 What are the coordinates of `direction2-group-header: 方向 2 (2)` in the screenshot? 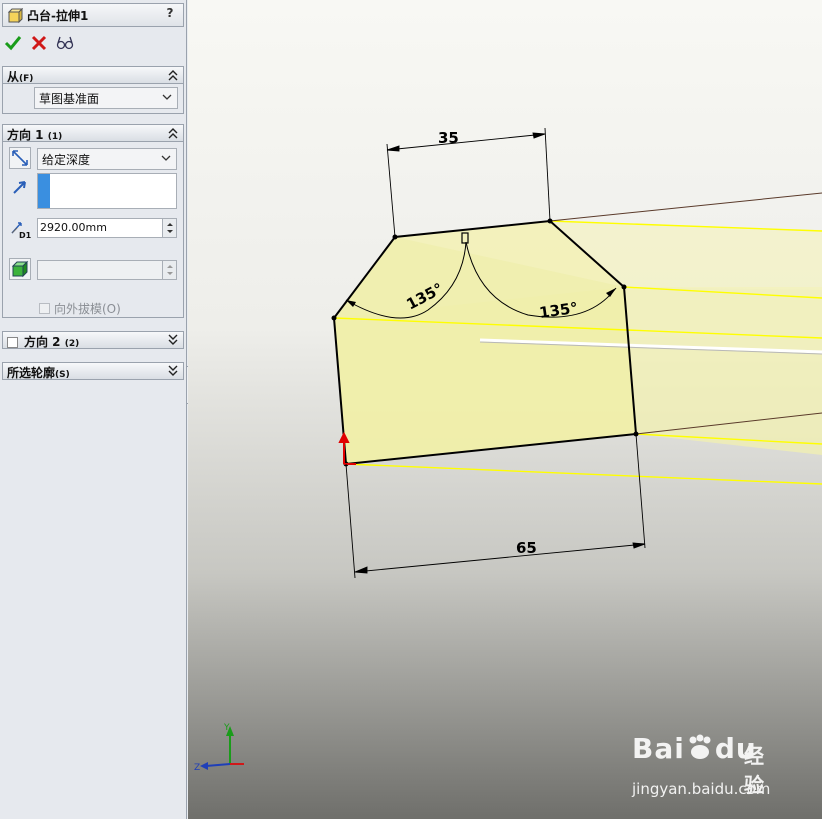 It's located at (93, 340).